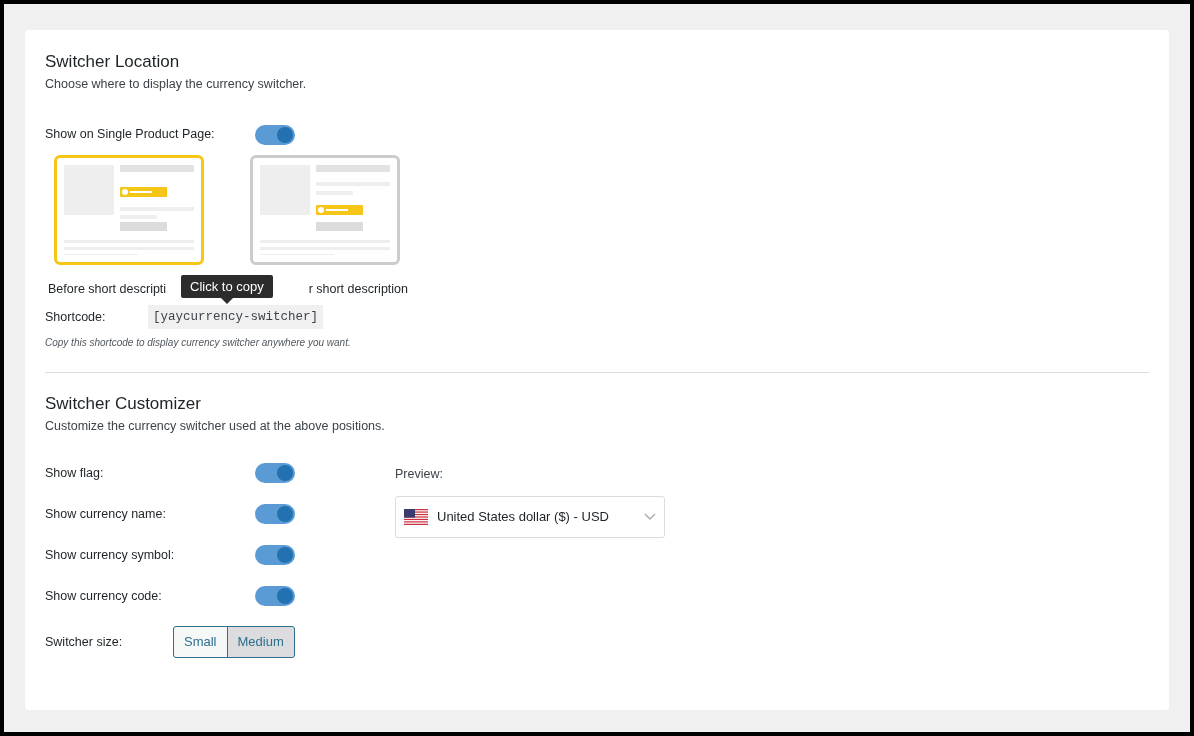 Image resolution: width=1194 pixels, height=736 pixels. Describe the element at coordinates (236, 317) in the screenshot. I see `shortcode-text: [yaycurrency-switcher]` at that location.